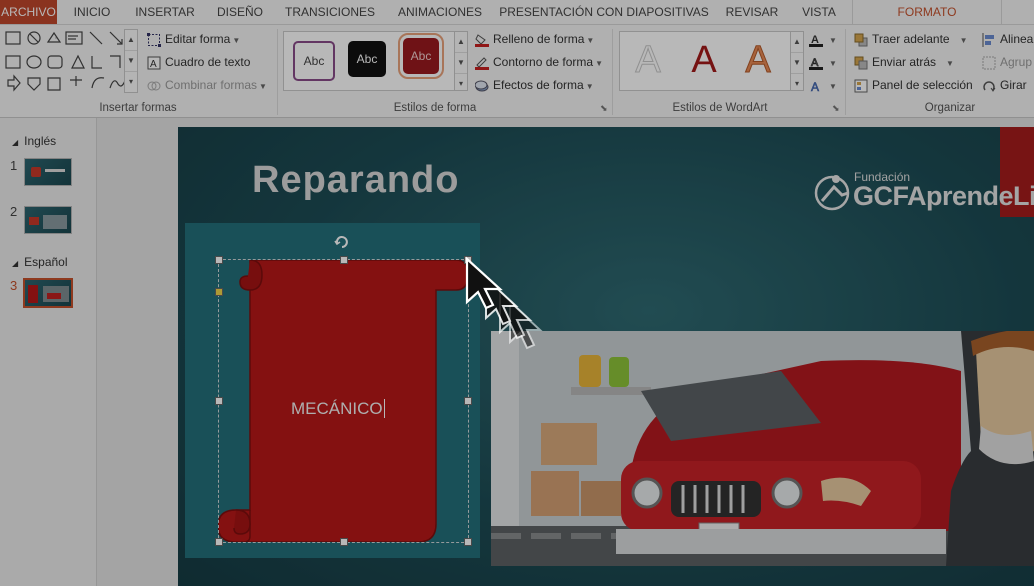 This screenshot has height=586, width=1034. I want to click on shape-text-value: MECÁNICO, so click(337, 408).